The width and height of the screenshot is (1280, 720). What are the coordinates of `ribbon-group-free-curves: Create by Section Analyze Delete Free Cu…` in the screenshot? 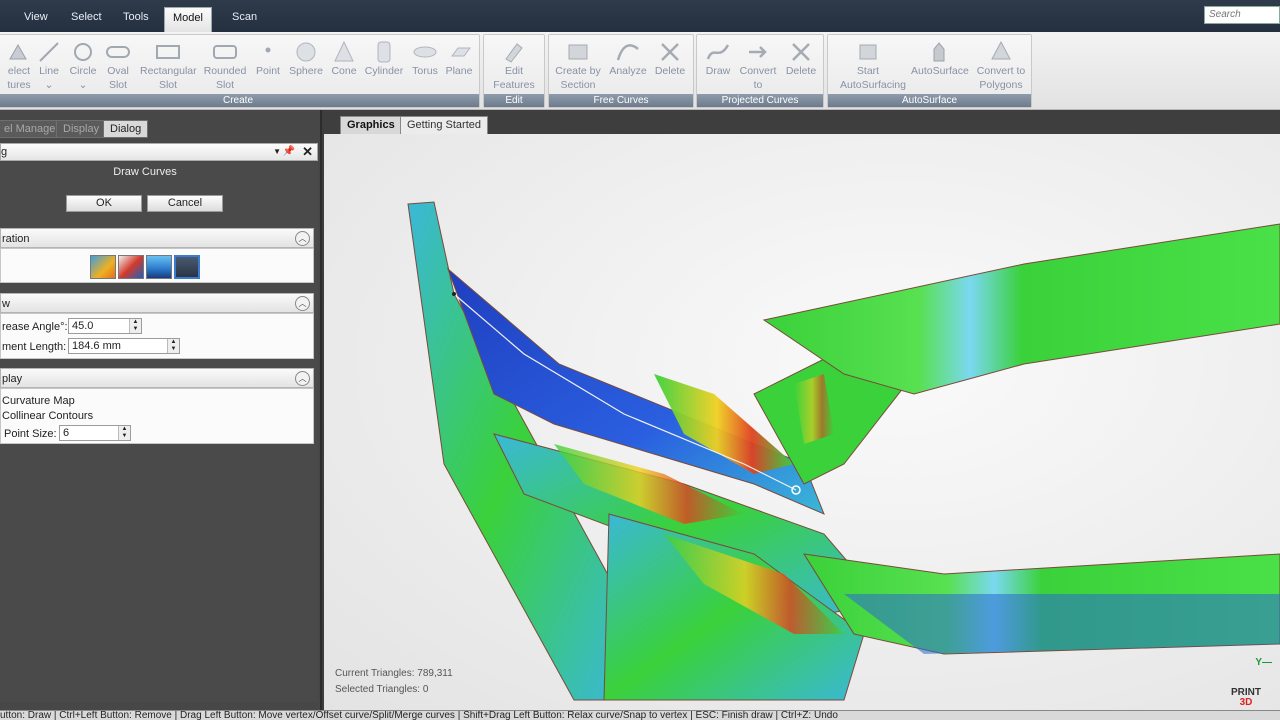 It's located at (621, 71).